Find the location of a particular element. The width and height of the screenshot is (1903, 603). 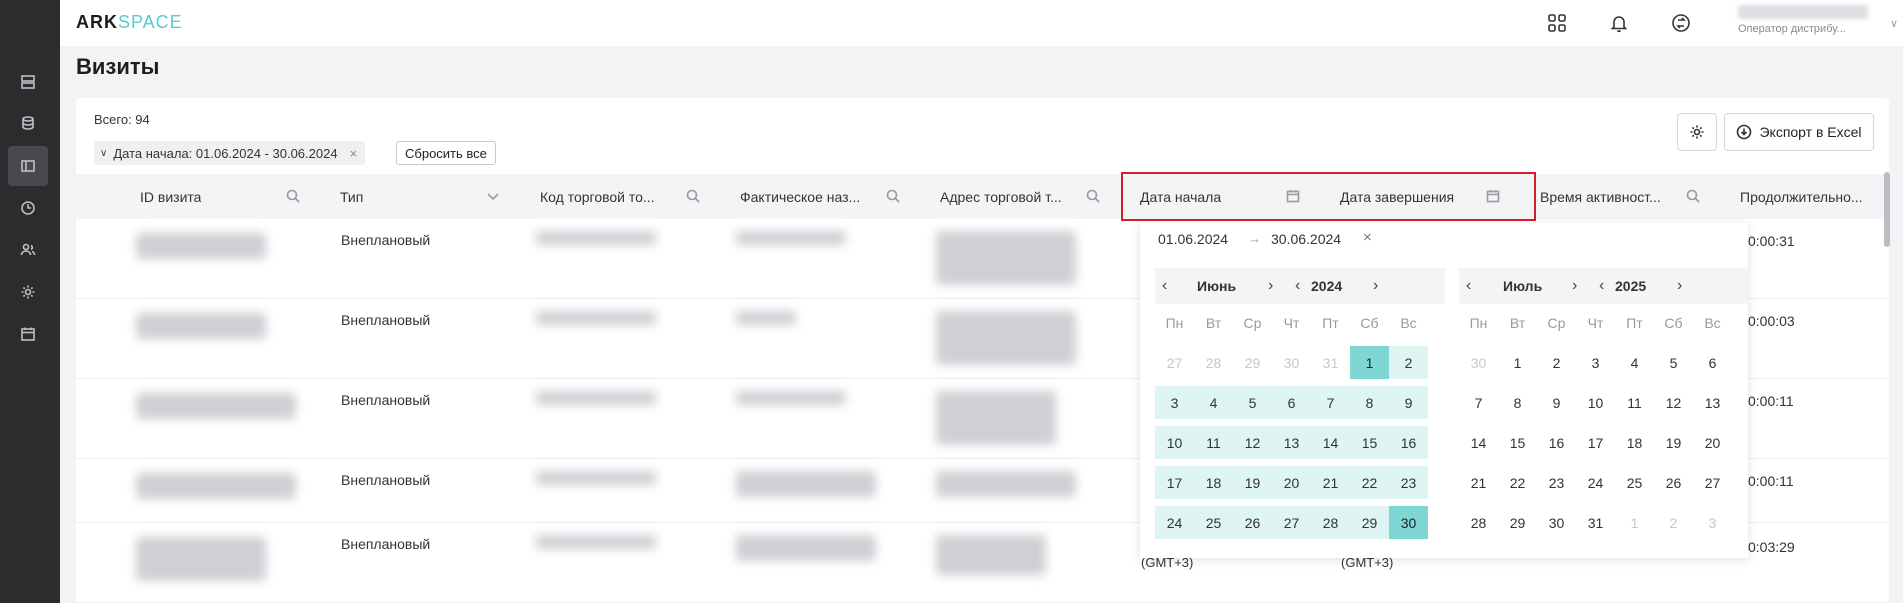

column-end-date: Дата завершения is located at coordinates (1425, 196).